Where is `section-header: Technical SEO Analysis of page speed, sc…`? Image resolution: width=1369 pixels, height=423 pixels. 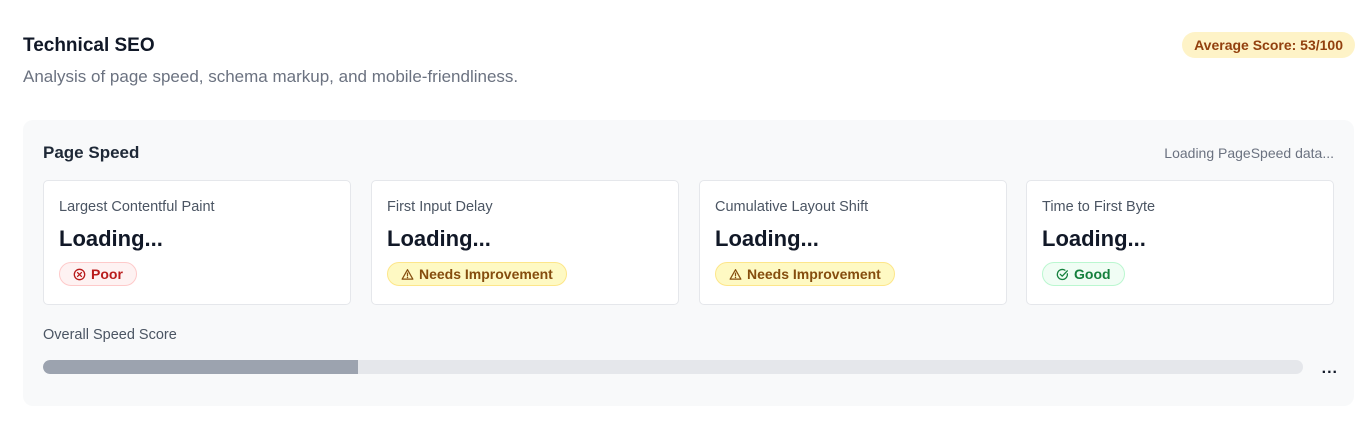
section-header: Technical SEO Analysis of page speed, sc… is located at coordinates (689, 60).